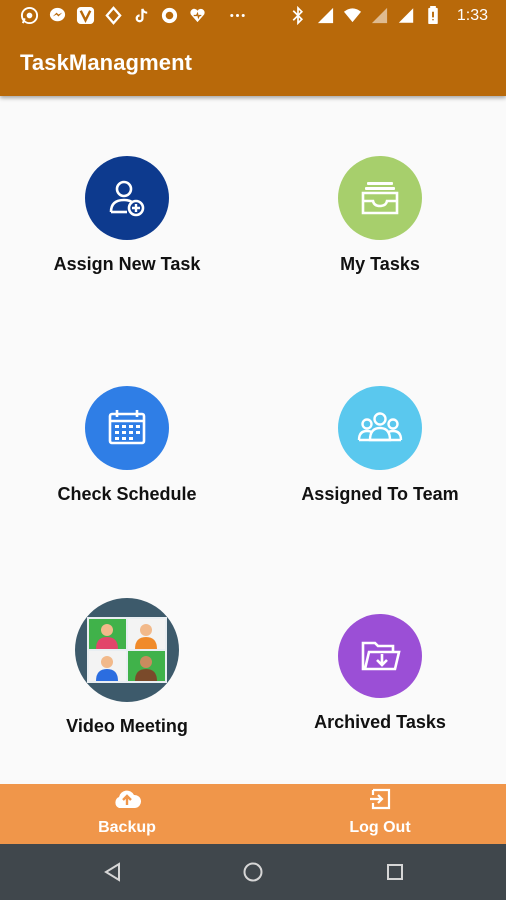 The height and width of the screenshot is (900, 506). Describe the element at coordinates (395, 872) in the screenshot. I see `recents-icon` at that location.